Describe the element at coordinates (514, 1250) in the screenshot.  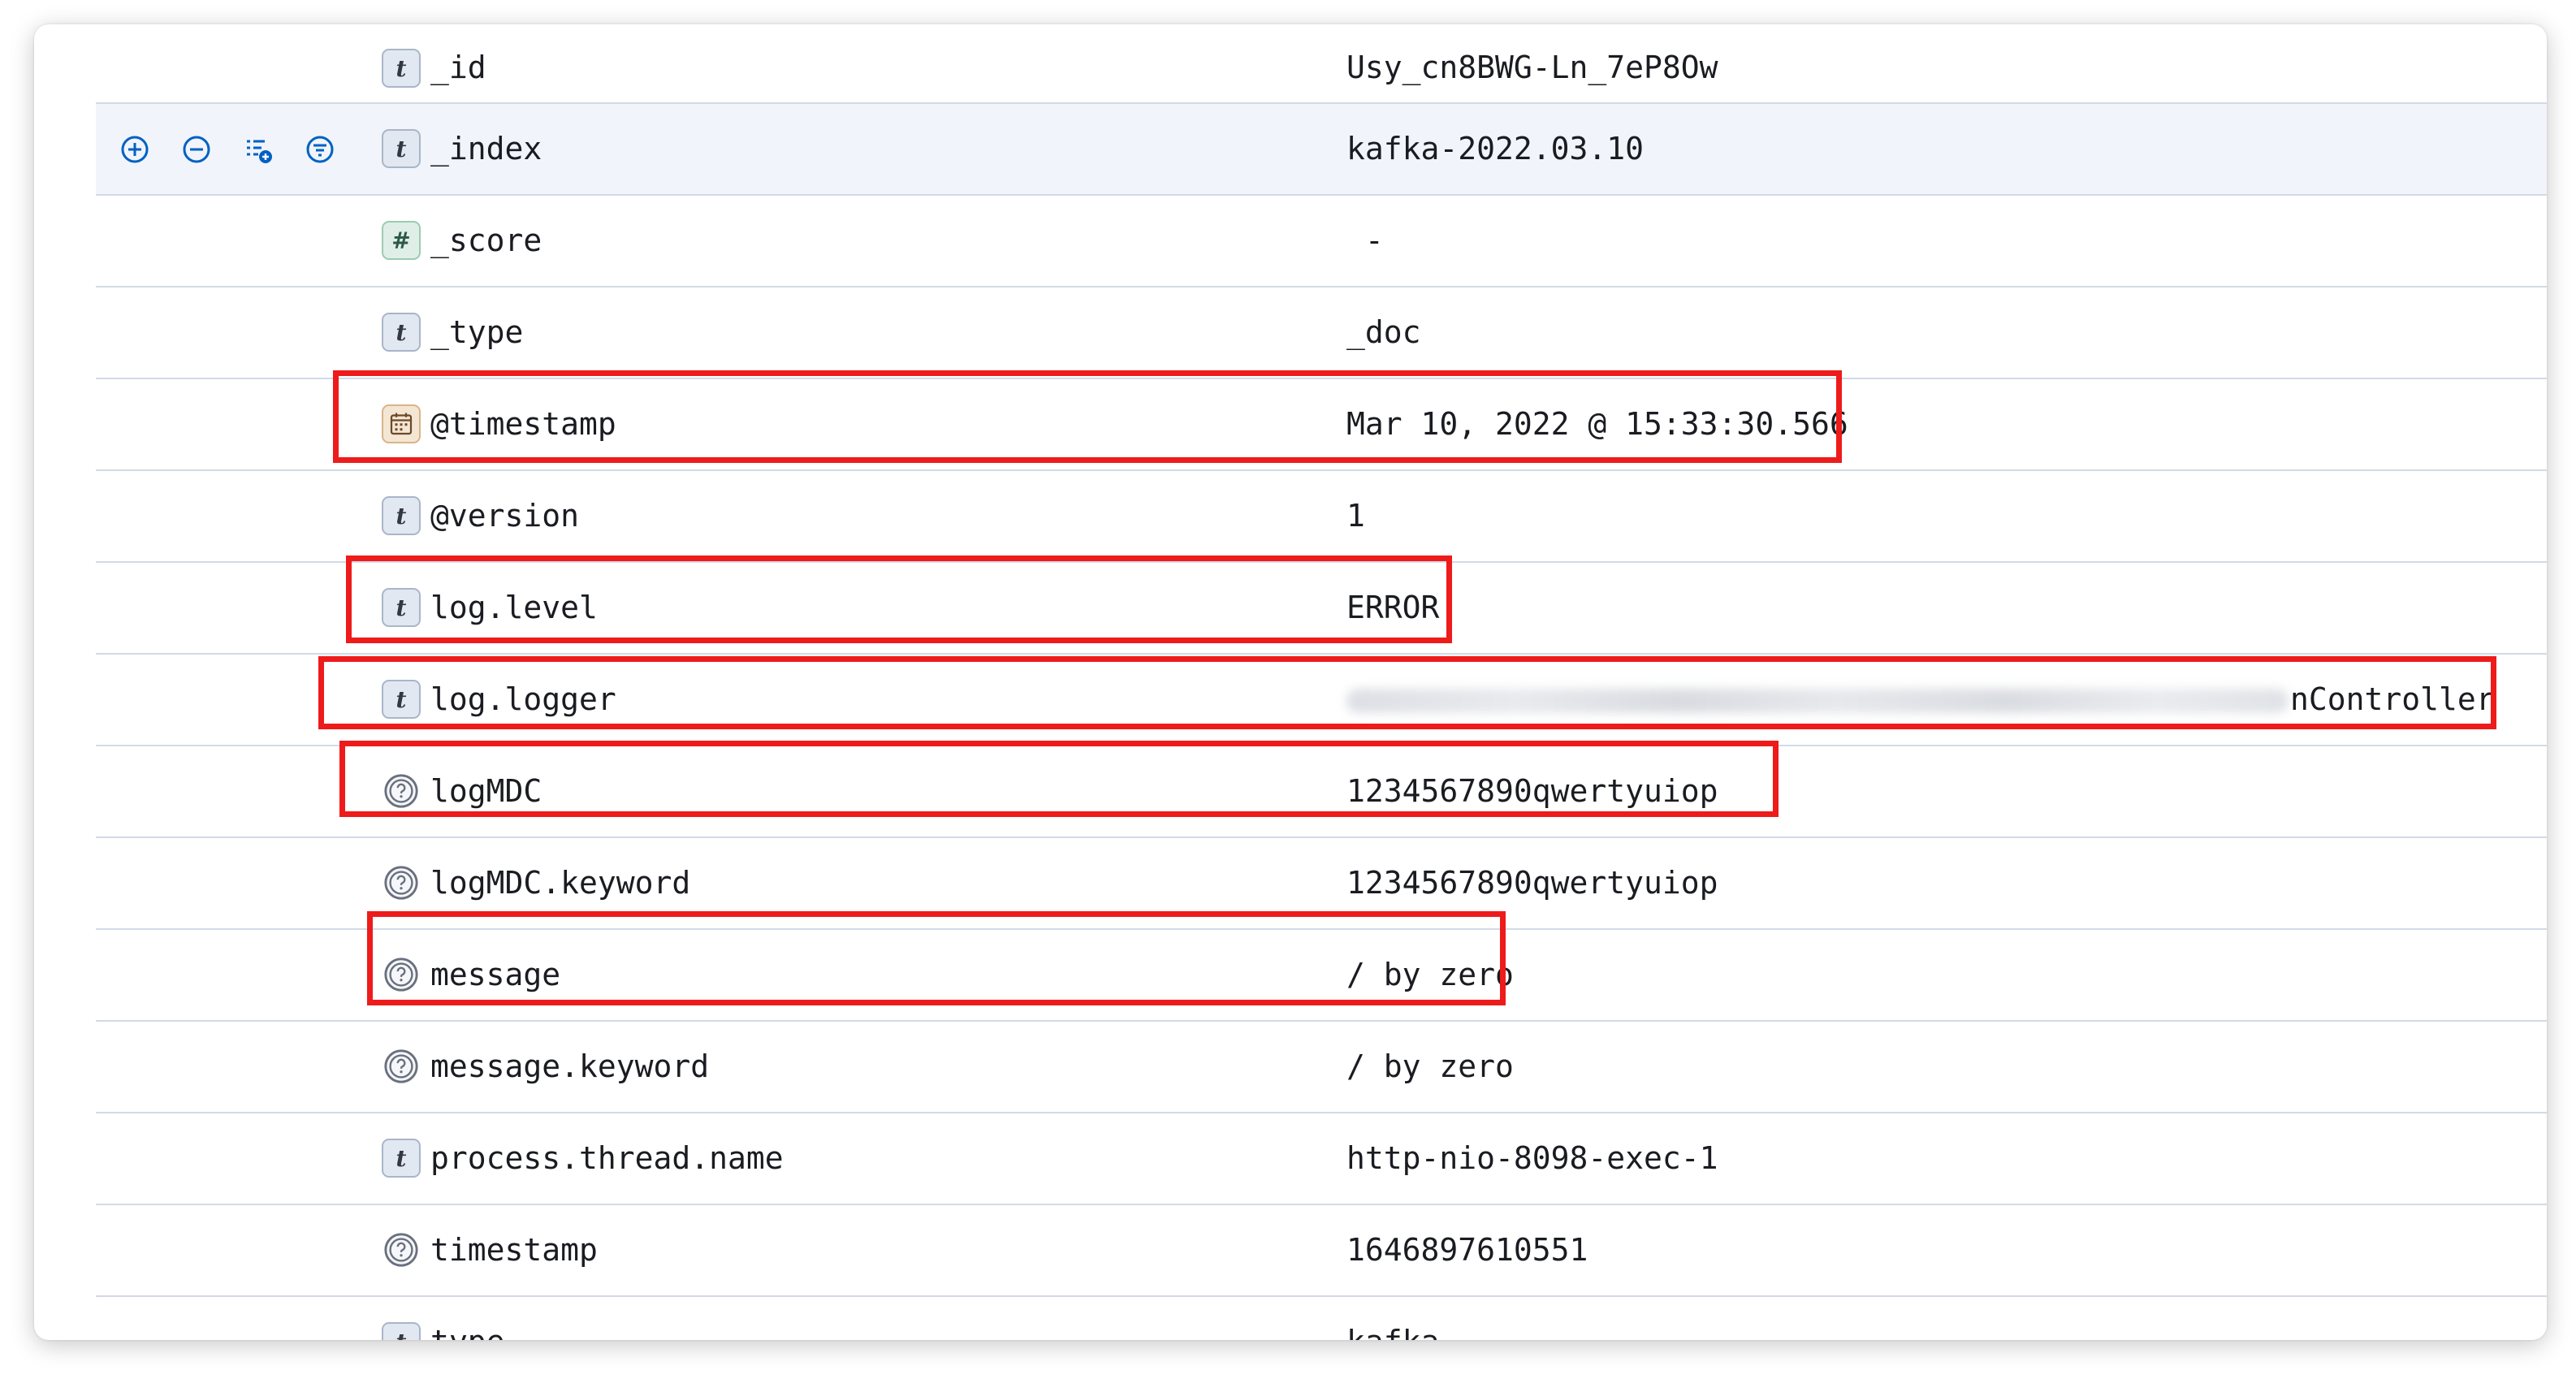
I see `field-name: timestamp` at that location.